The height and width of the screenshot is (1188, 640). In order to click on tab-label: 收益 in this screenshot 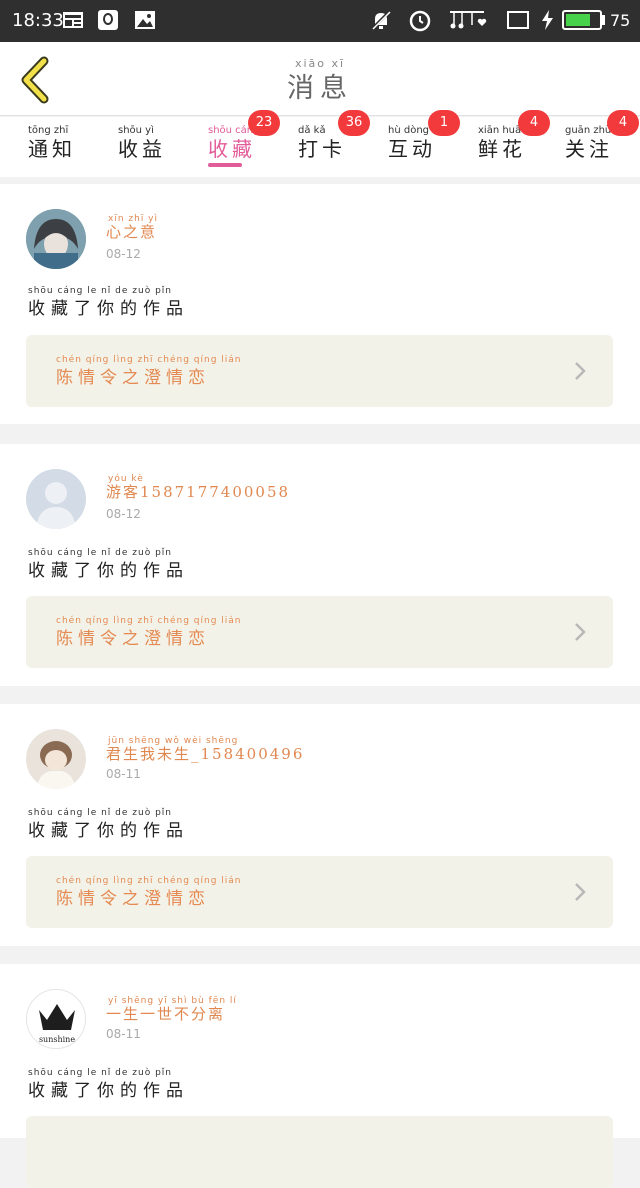, I will do `click(142, 149)`.